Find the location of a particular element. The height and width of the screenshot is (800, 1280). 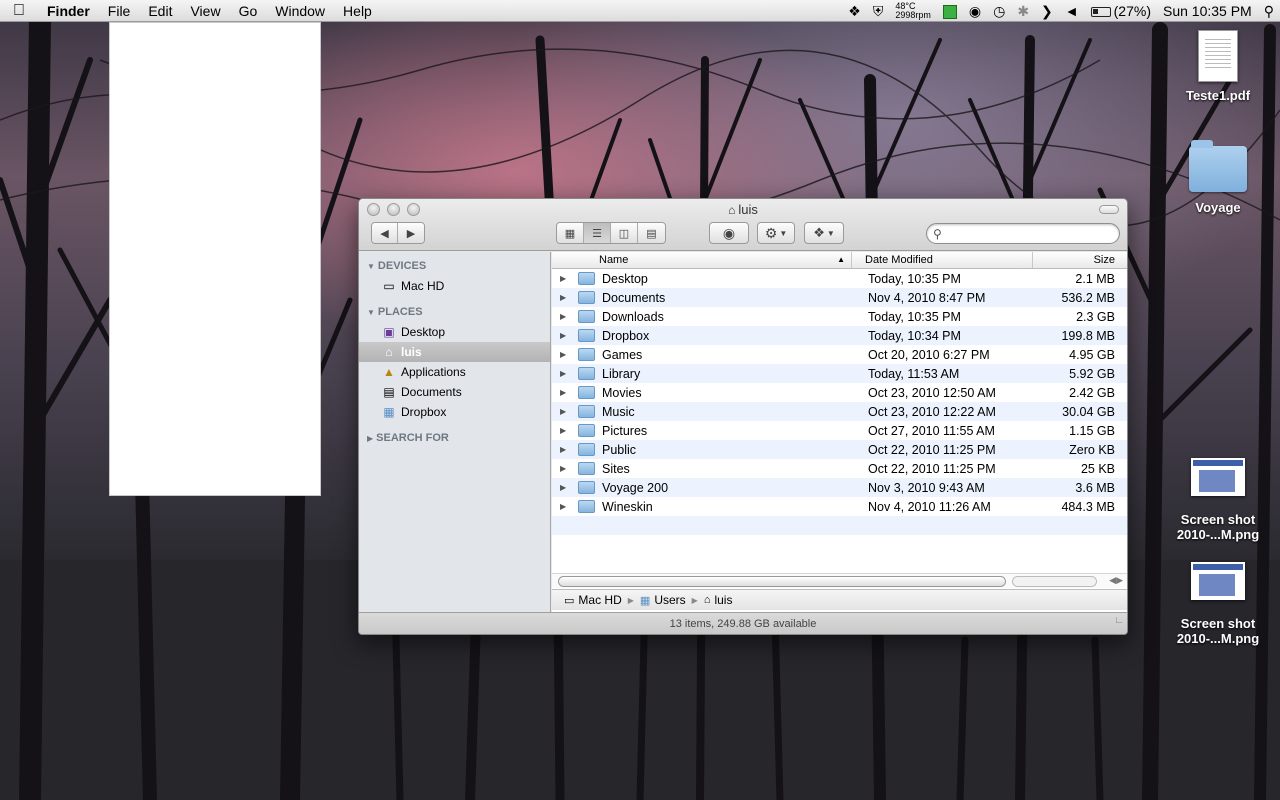

sidebar-item-luis: ⌂ luis is located at coordinates (454, 352).